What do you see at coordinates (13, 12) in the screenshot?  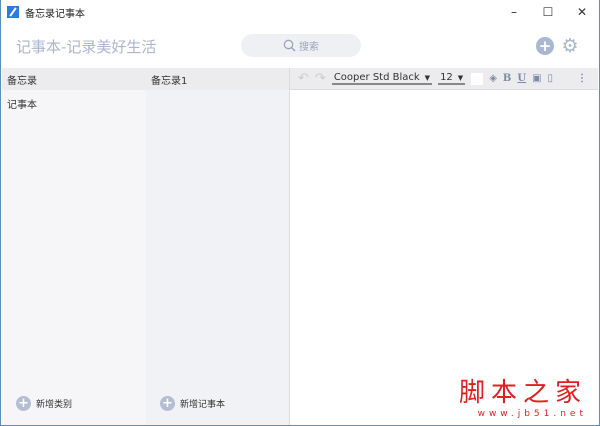 I see `app-icon` at bounding box center [13, 12].